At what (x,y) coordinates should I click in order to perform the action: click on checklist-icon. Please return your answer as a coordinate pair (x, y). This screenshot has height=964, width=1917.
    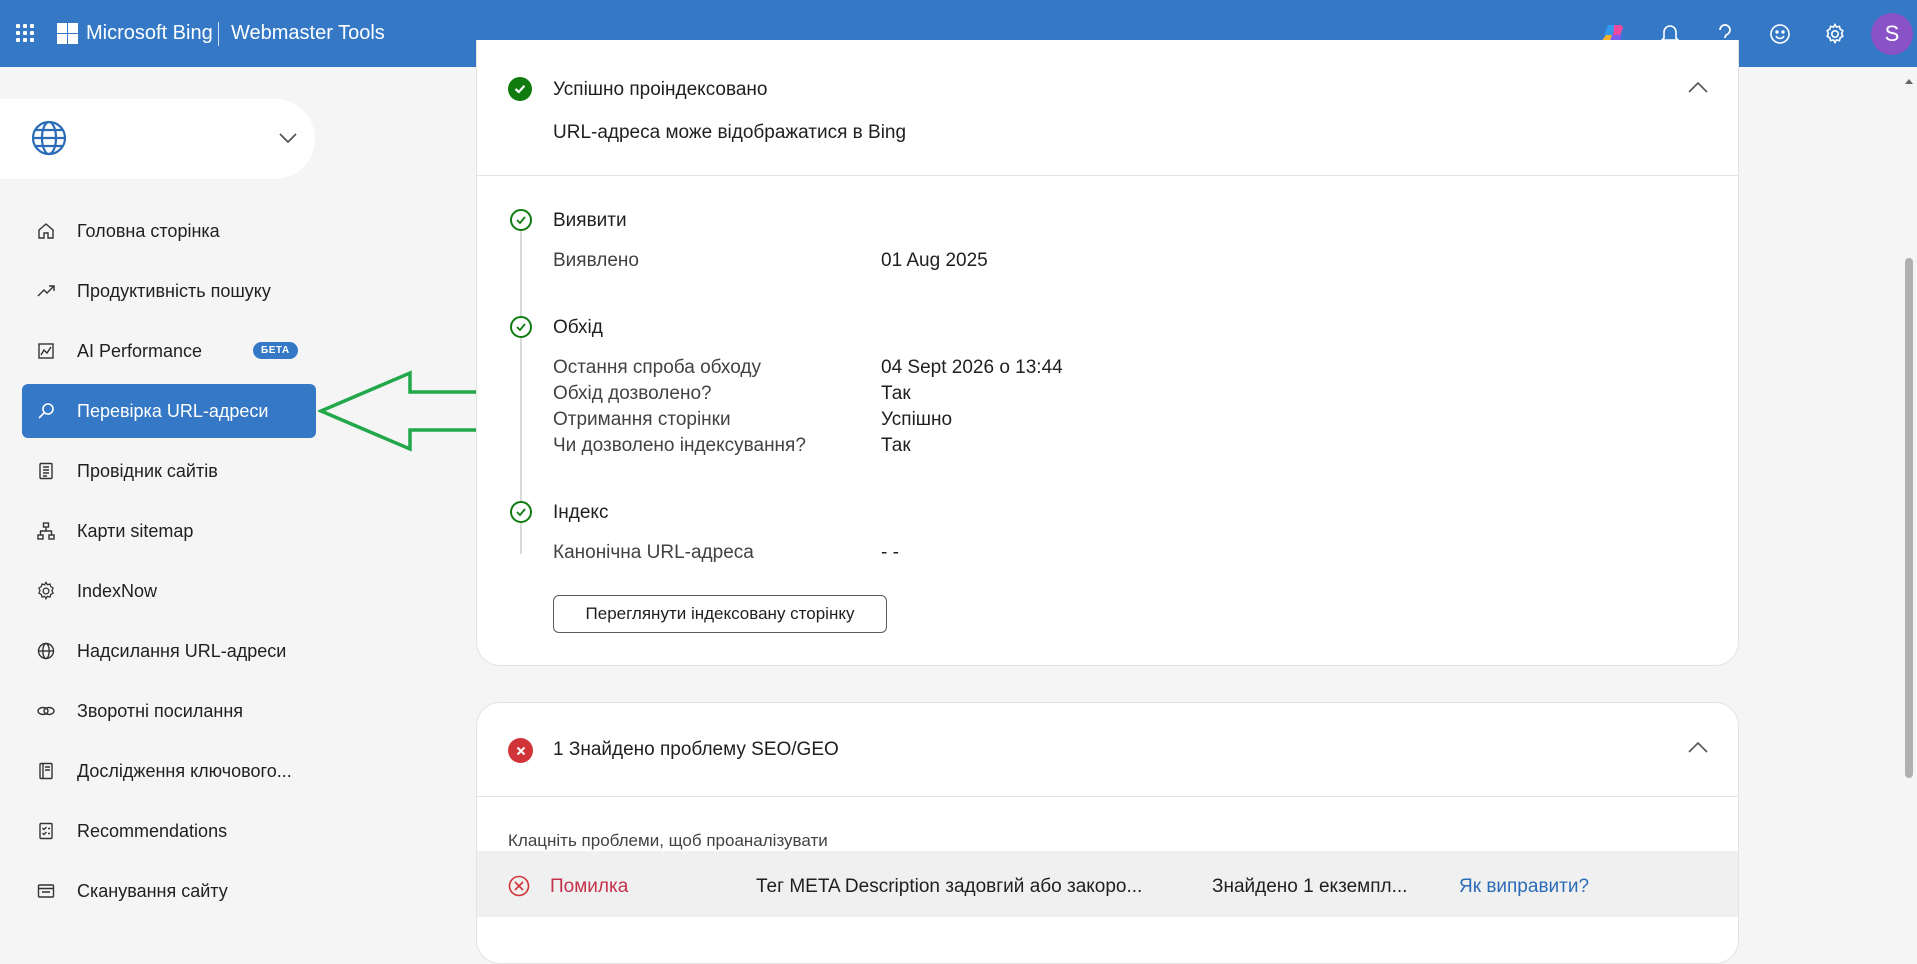
    Looking at the image, I should click on (46, 831).